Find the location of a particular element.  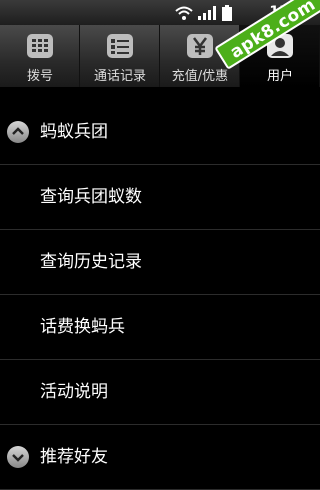

group-recommend-friends: 推荐好友 is located at coordinates (160, 457).